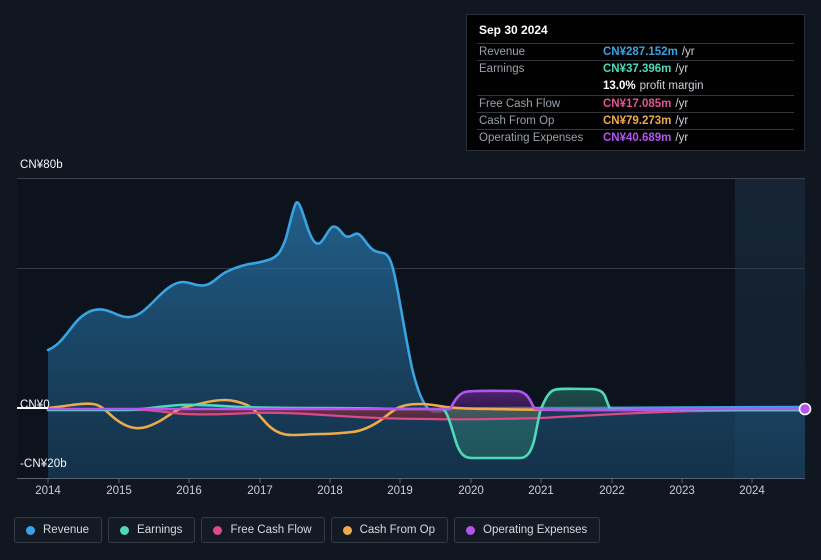 This screenshot has height=560, width=821. I want to click on x-axis-tick-2024: 2024, so click(752, 491).